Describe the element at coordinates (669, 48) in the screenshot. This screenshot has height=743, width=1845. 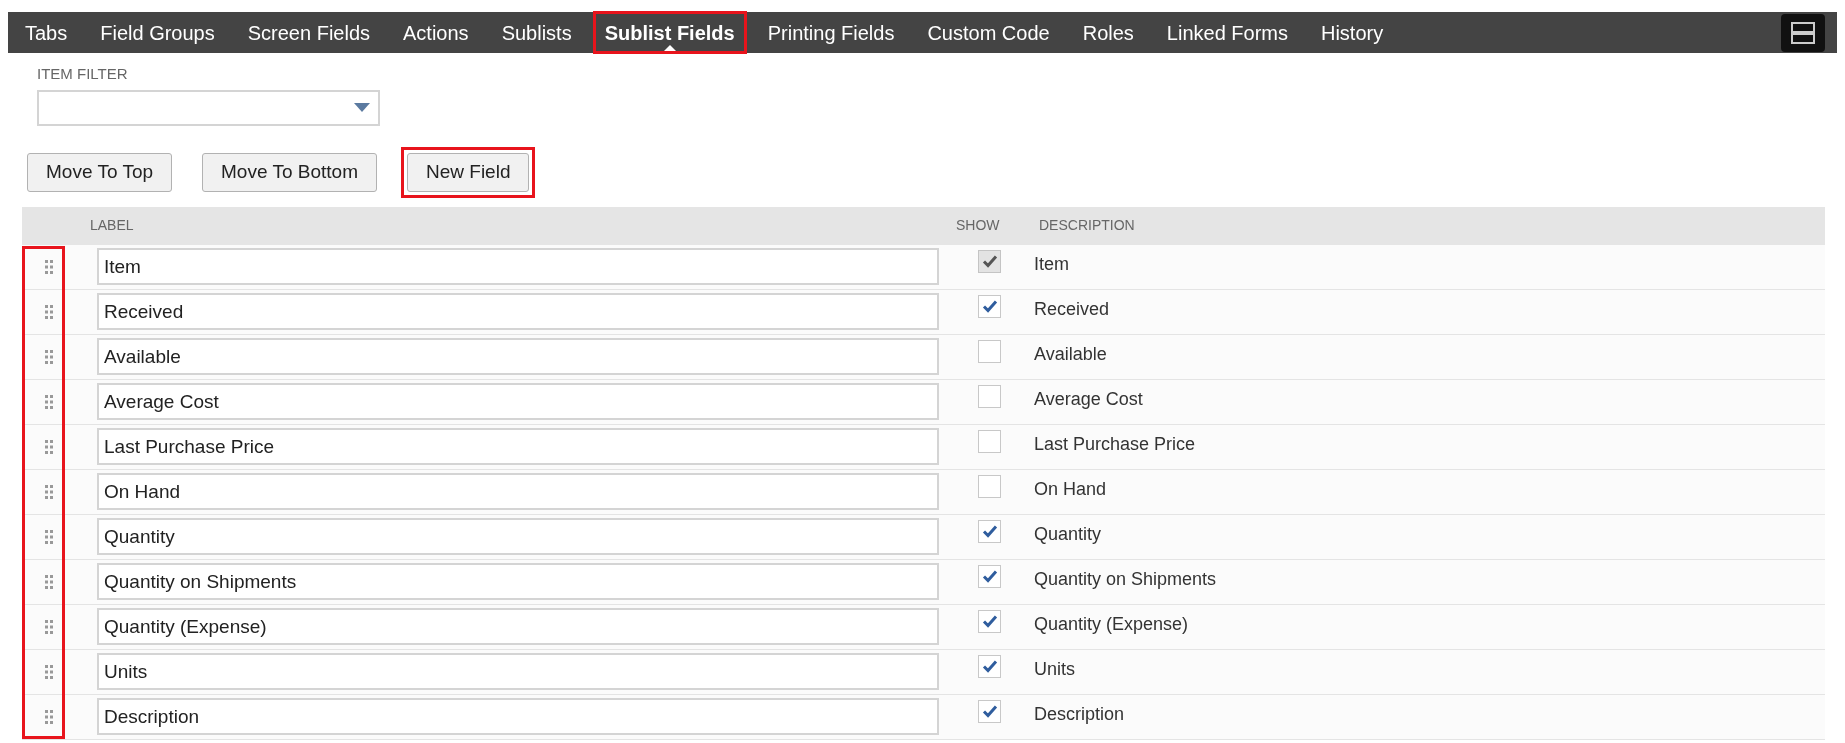
I see `selected-caret-icon` at that location.